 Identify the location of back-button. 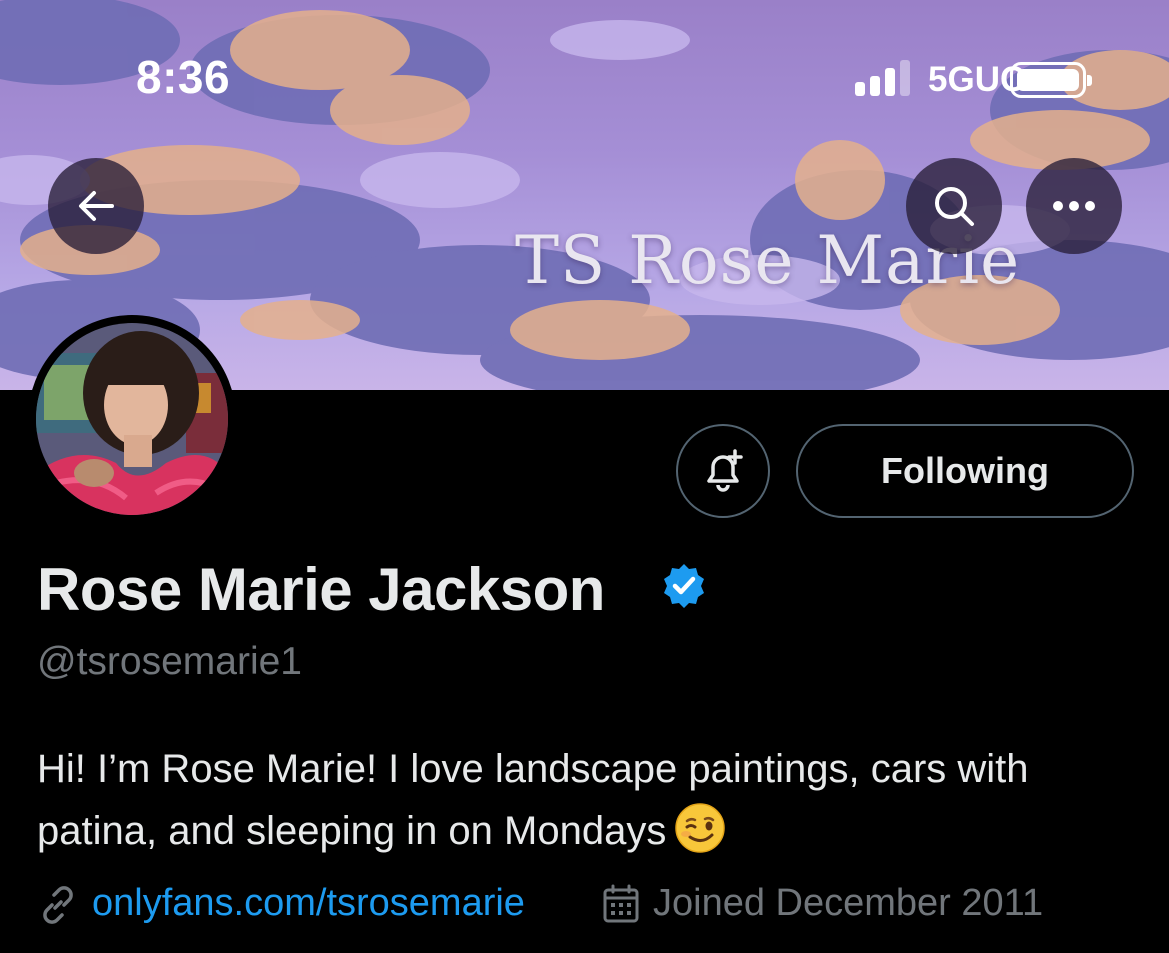
(96, 206).